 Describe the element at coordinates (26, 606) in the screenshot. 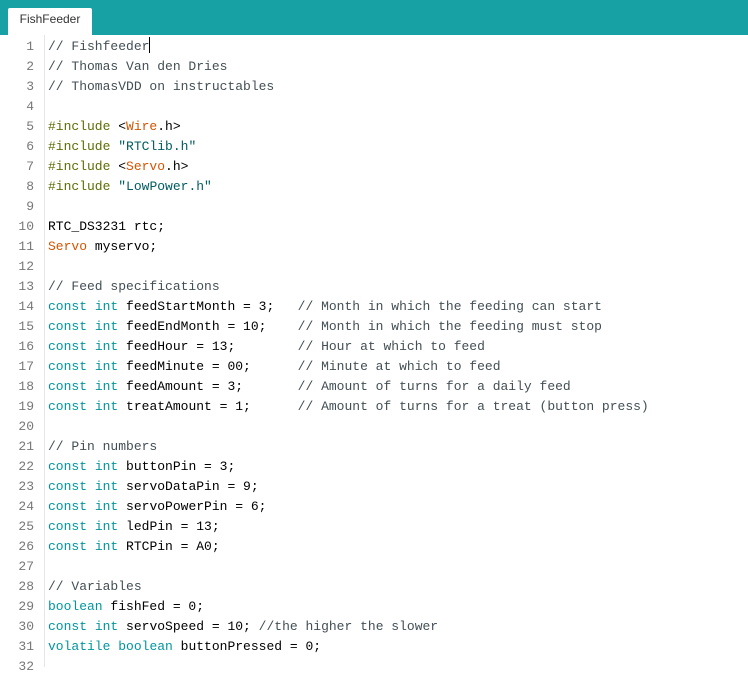

I see `line-number: 29` at that location.